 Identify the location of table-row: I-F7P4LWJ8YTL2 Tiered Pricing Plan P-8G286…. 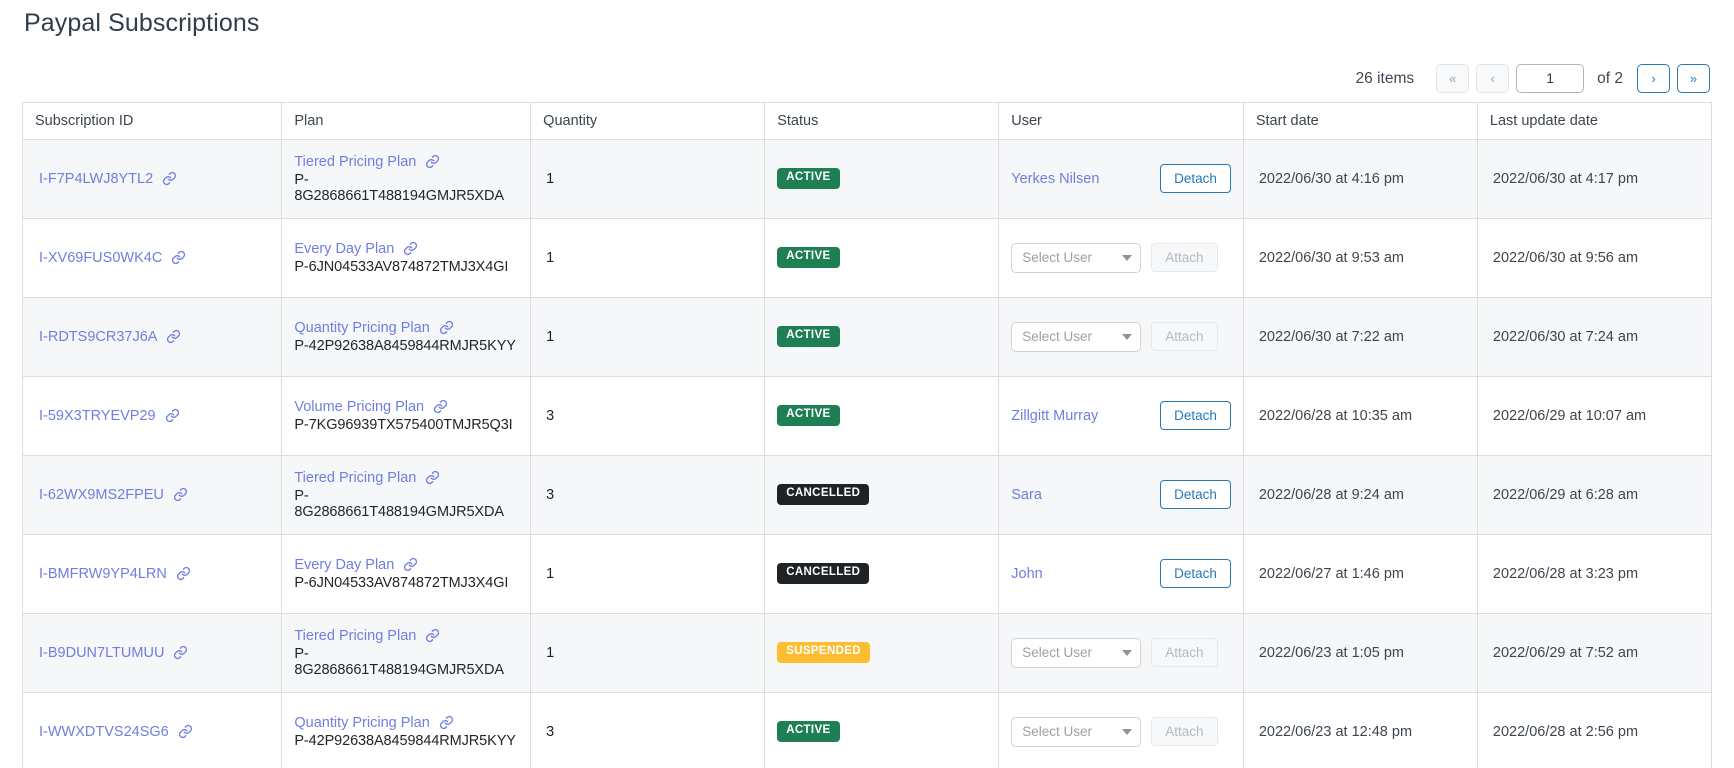
(867, 178).